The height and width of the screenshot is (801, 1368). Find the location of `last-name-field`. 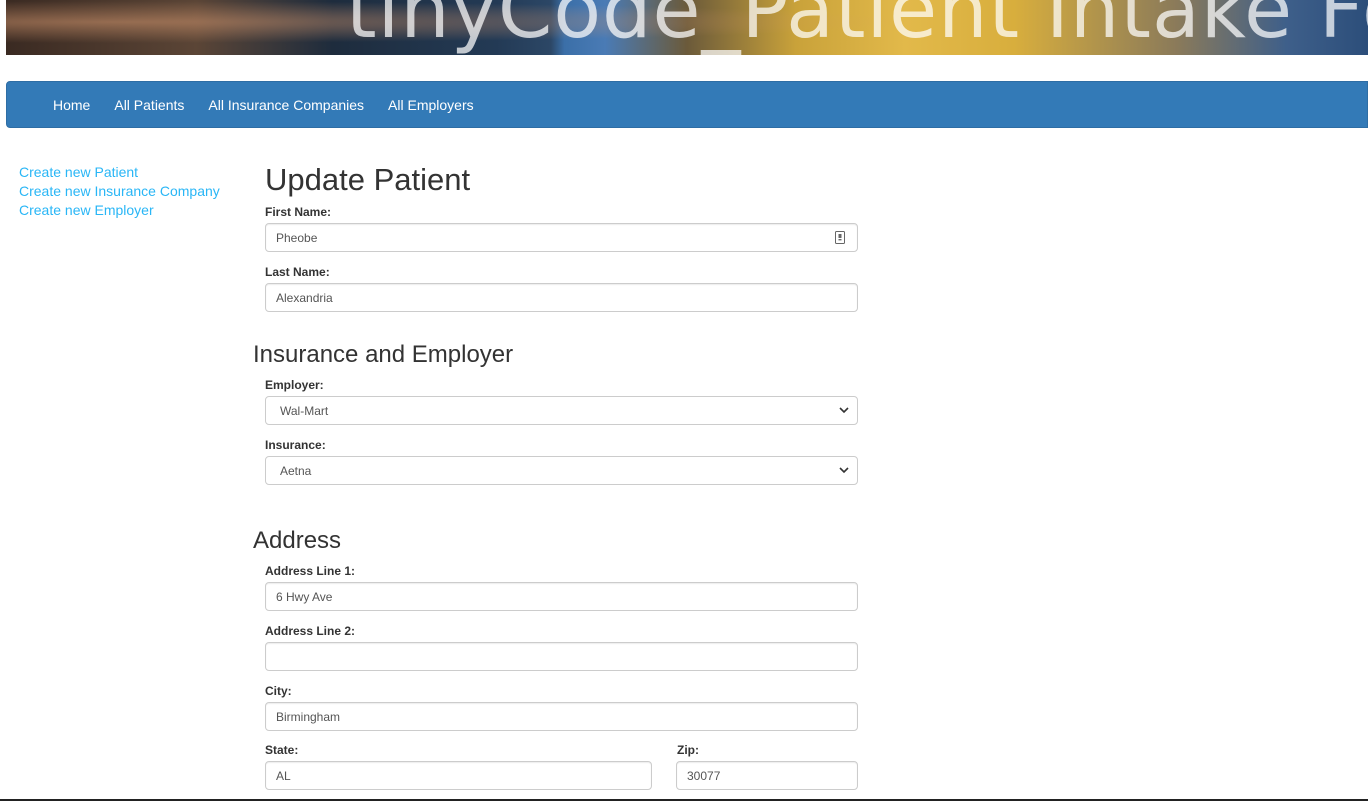

last-name-field is located at coordinates (561, 297).